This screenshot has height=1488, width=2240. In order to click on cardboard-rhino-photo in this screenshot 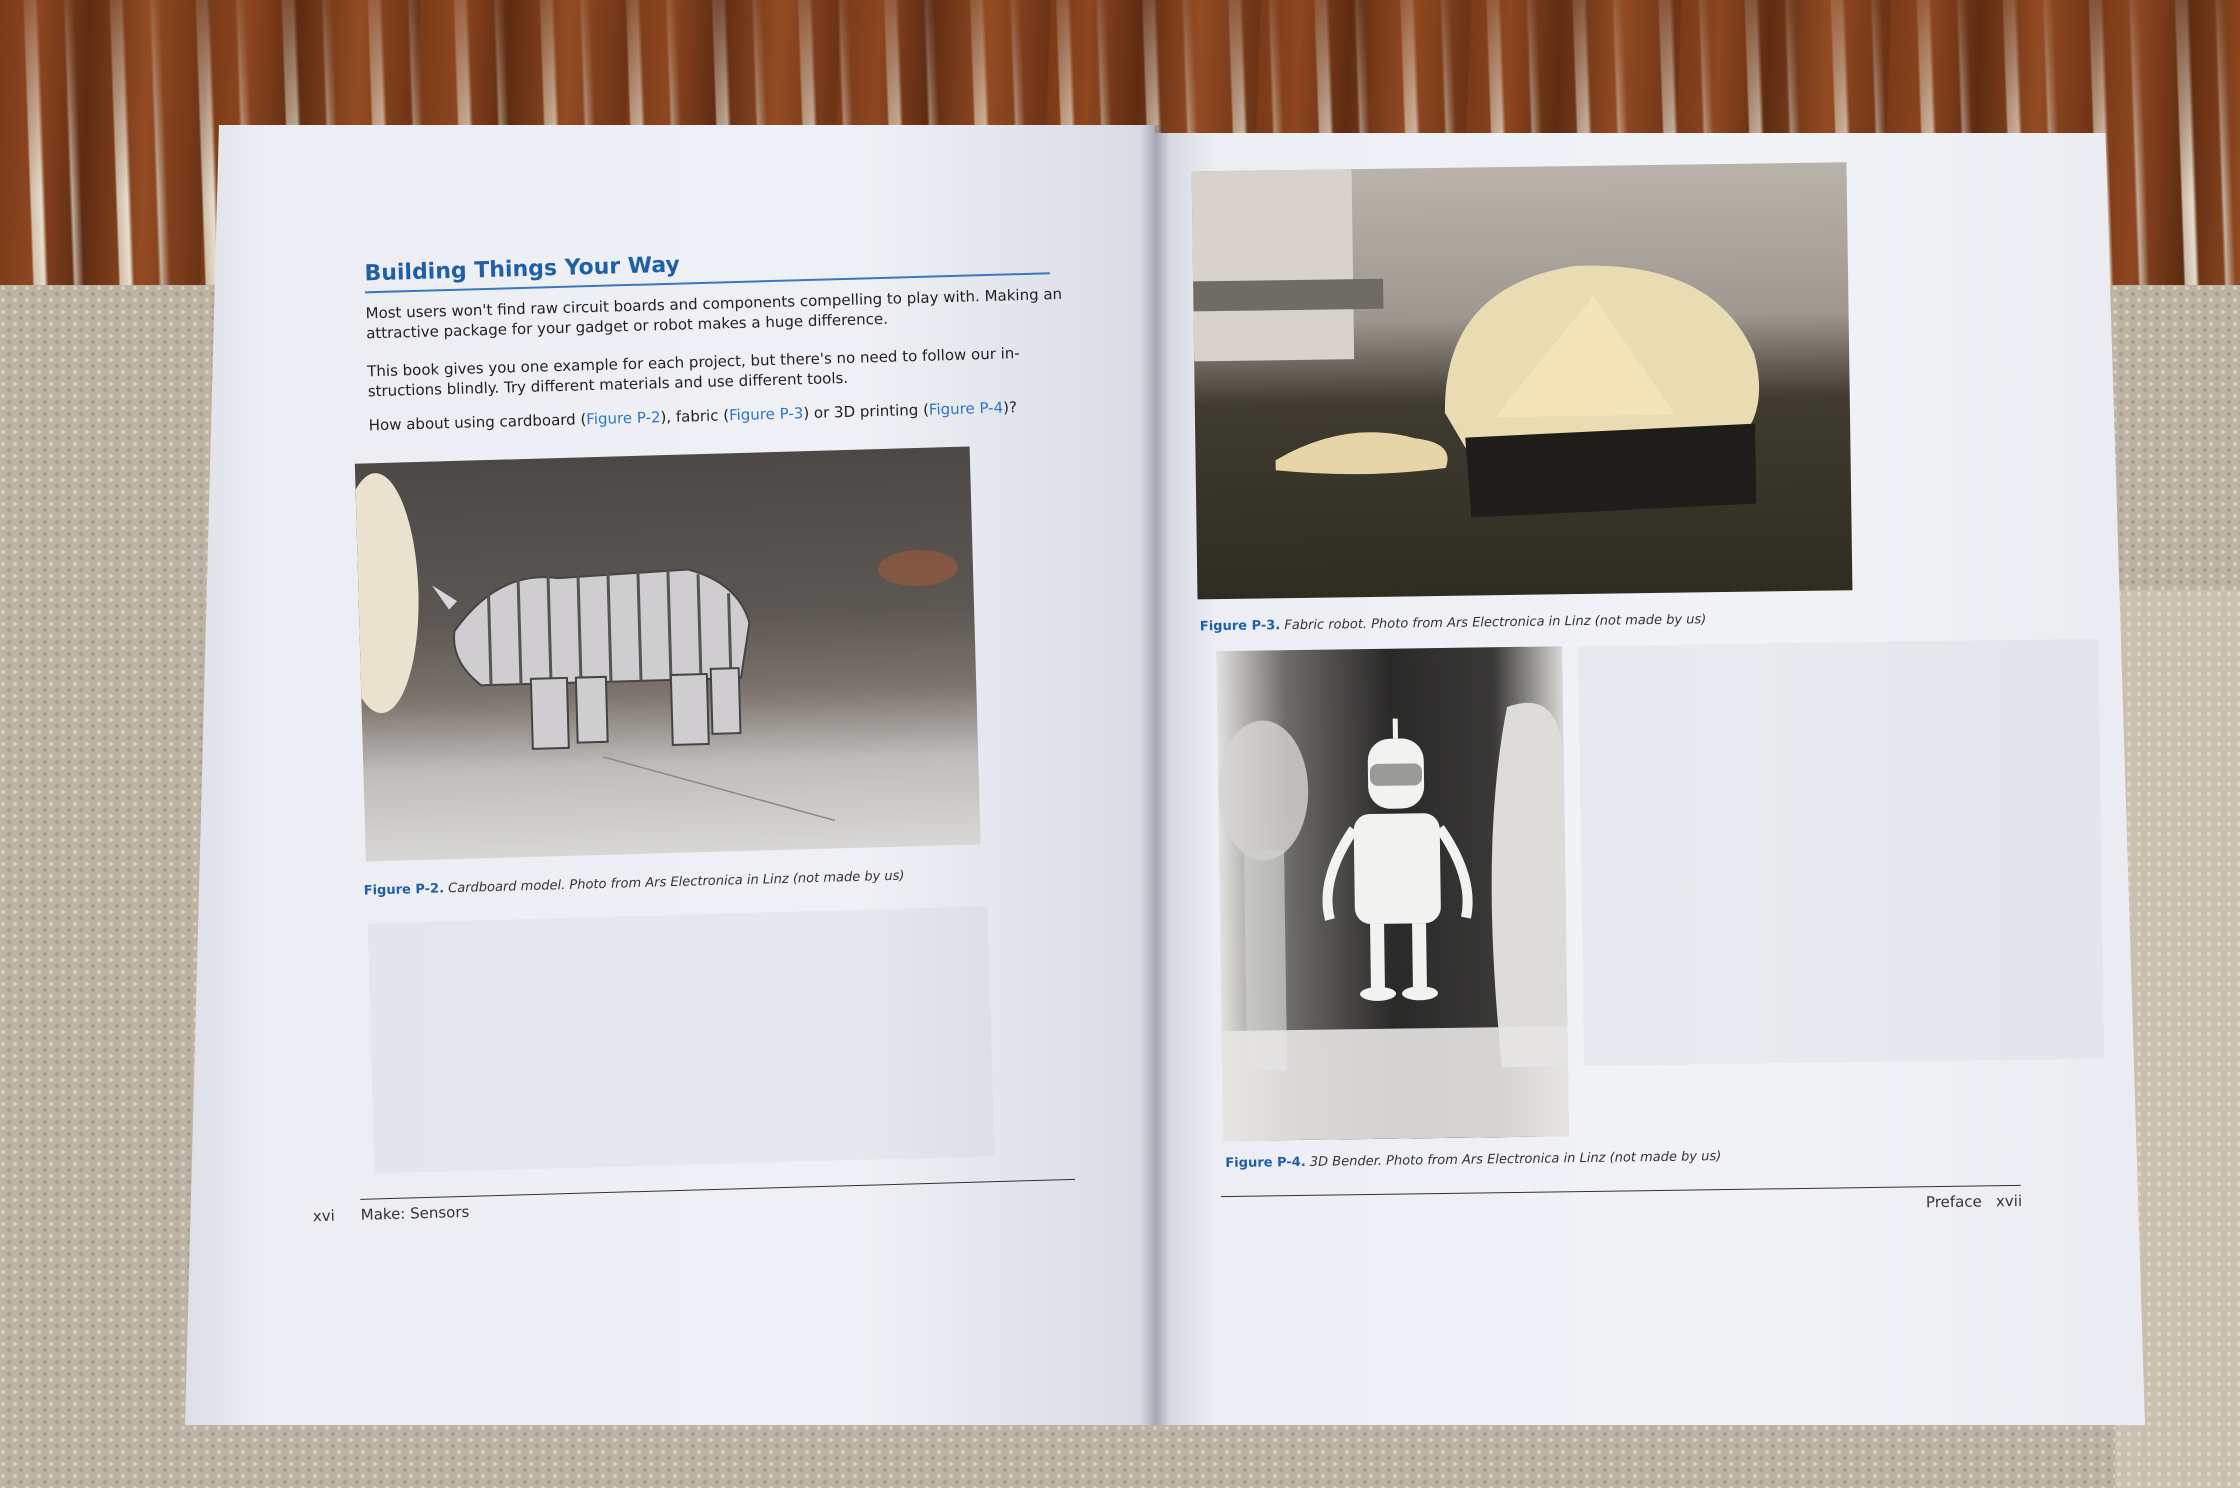, I will do `click(667, 654)`.